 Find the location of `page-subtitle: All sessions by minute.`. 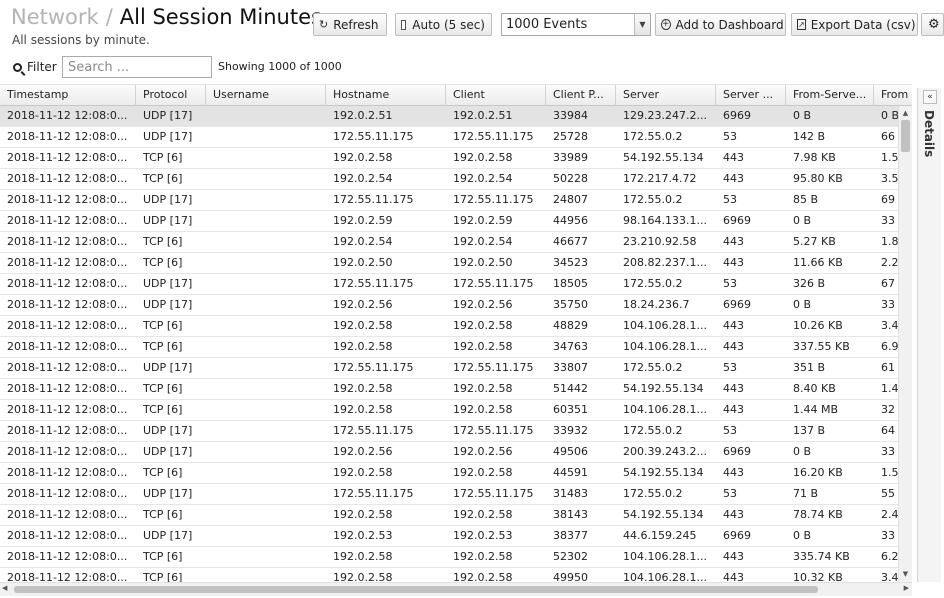

page-subtitle: All sessions by minute. is located at coordinates (81, 40).